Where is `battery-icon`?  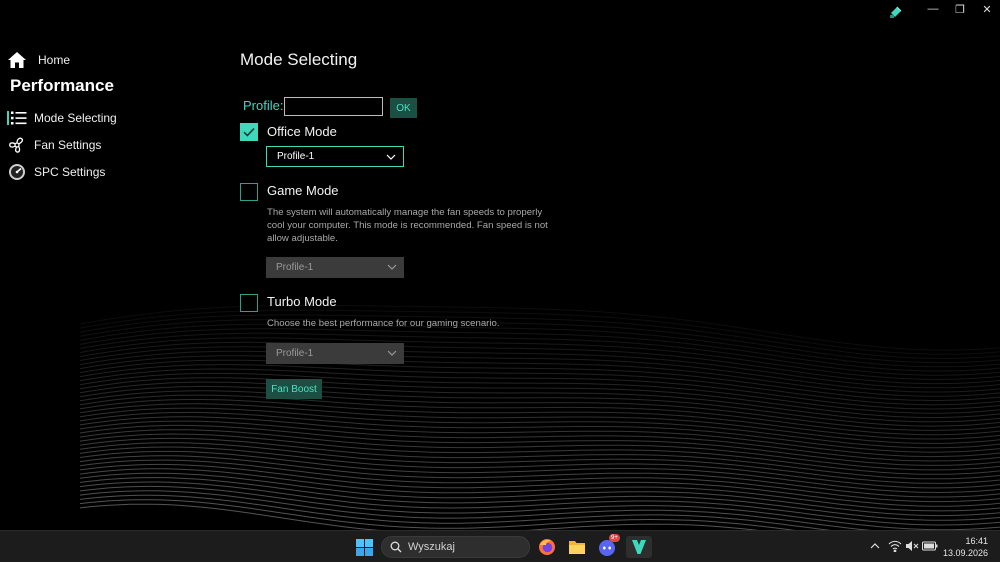 battery-icon is located at coordinates (930, 546).